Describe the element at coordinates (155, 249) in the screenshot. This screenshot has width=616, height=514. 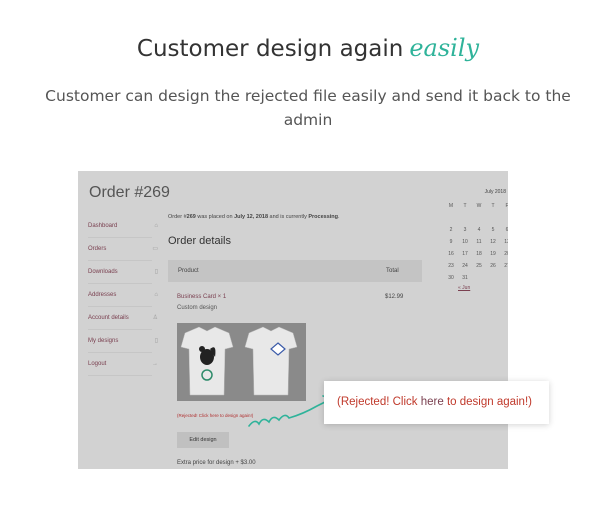
I see `cart-icon: ▭` at that location.